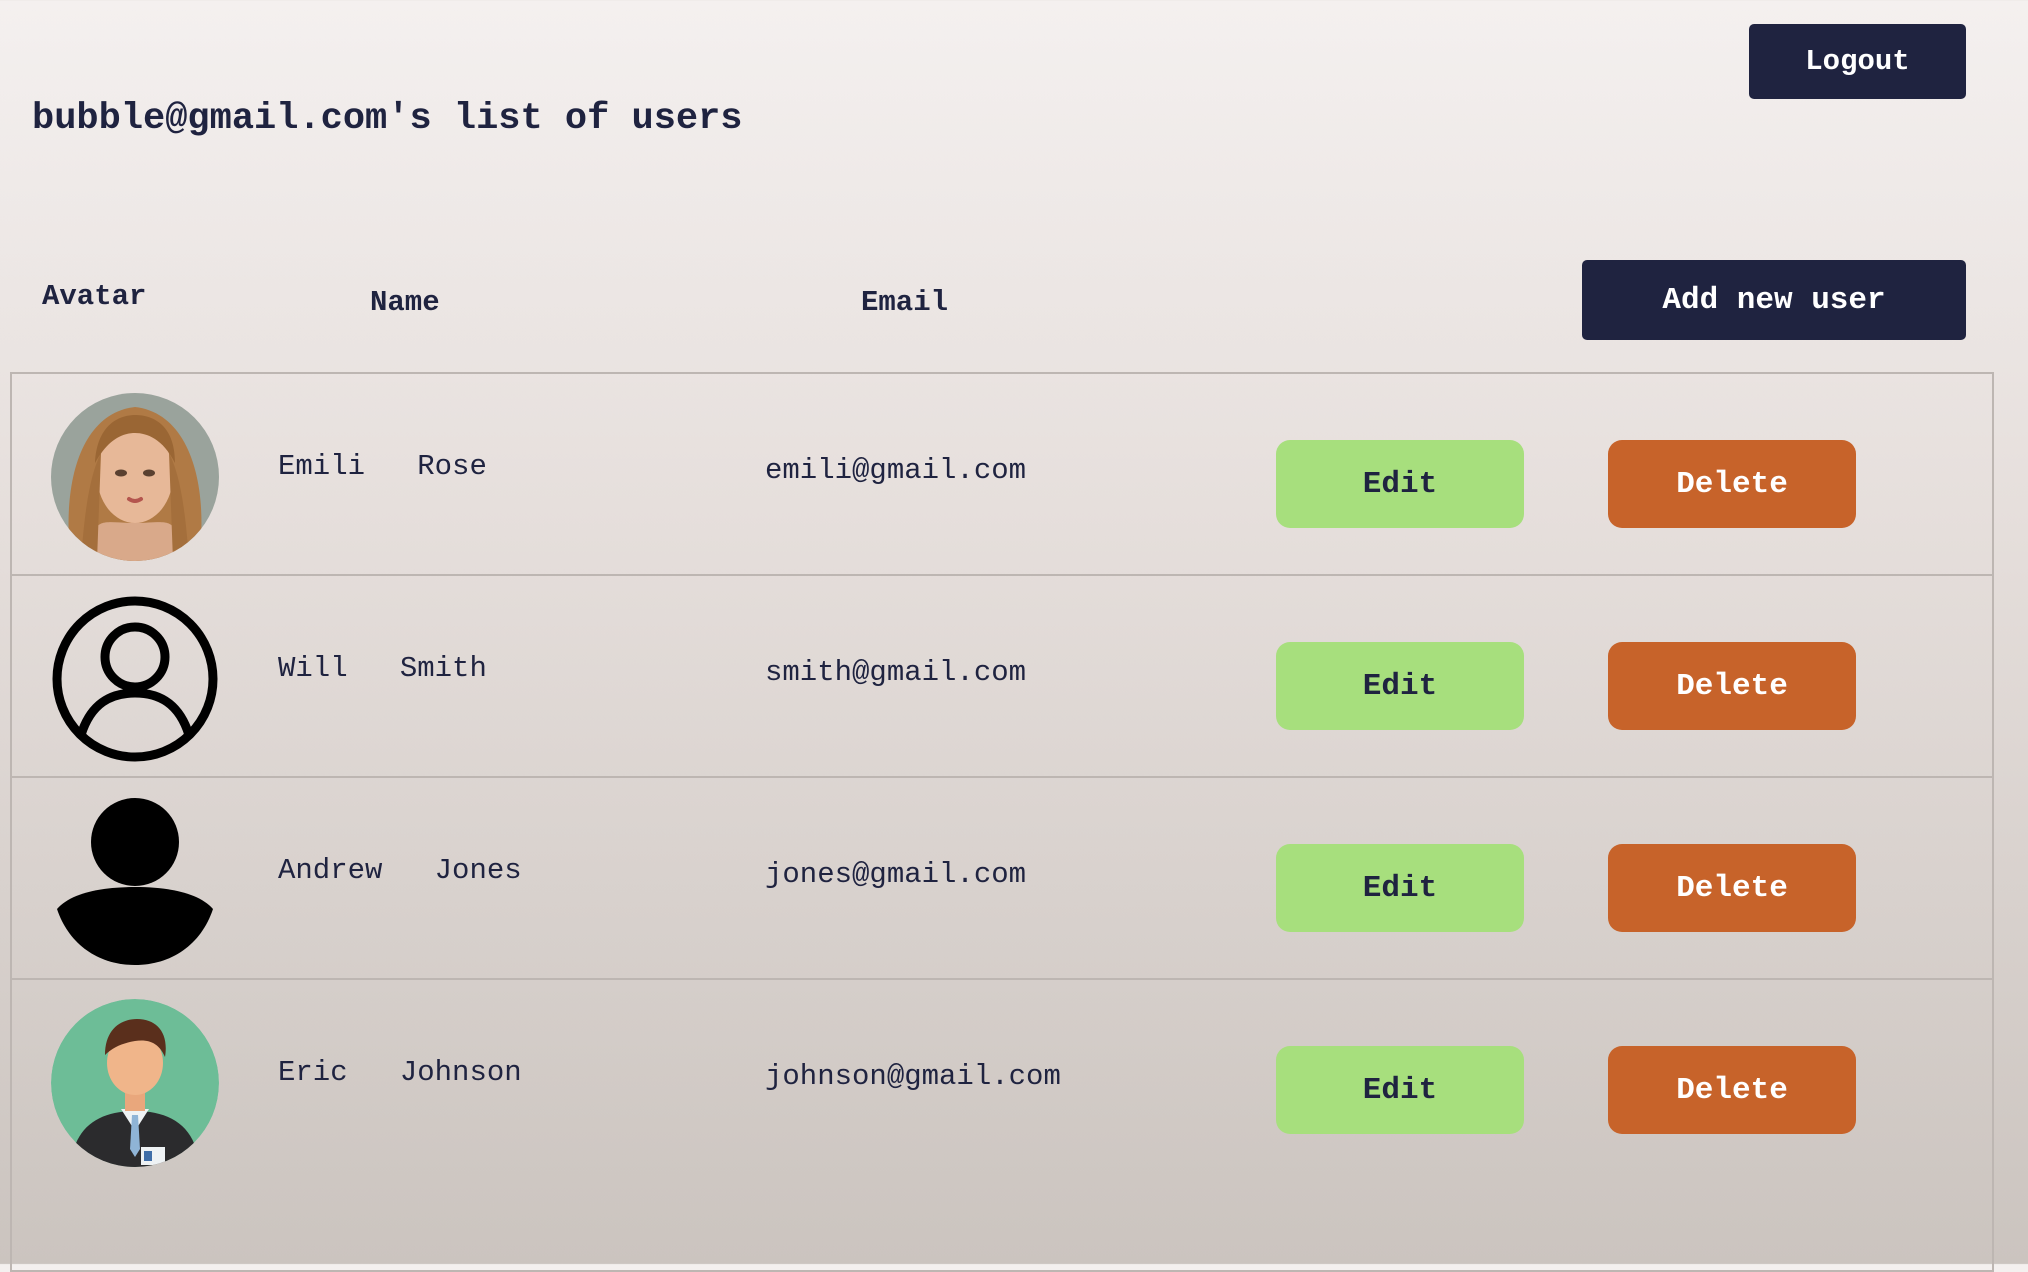  What do you see at coordinates (400, 870) in the screenshot?
I see `user-name: Andrew Jones` at bounding box center [400, 870].